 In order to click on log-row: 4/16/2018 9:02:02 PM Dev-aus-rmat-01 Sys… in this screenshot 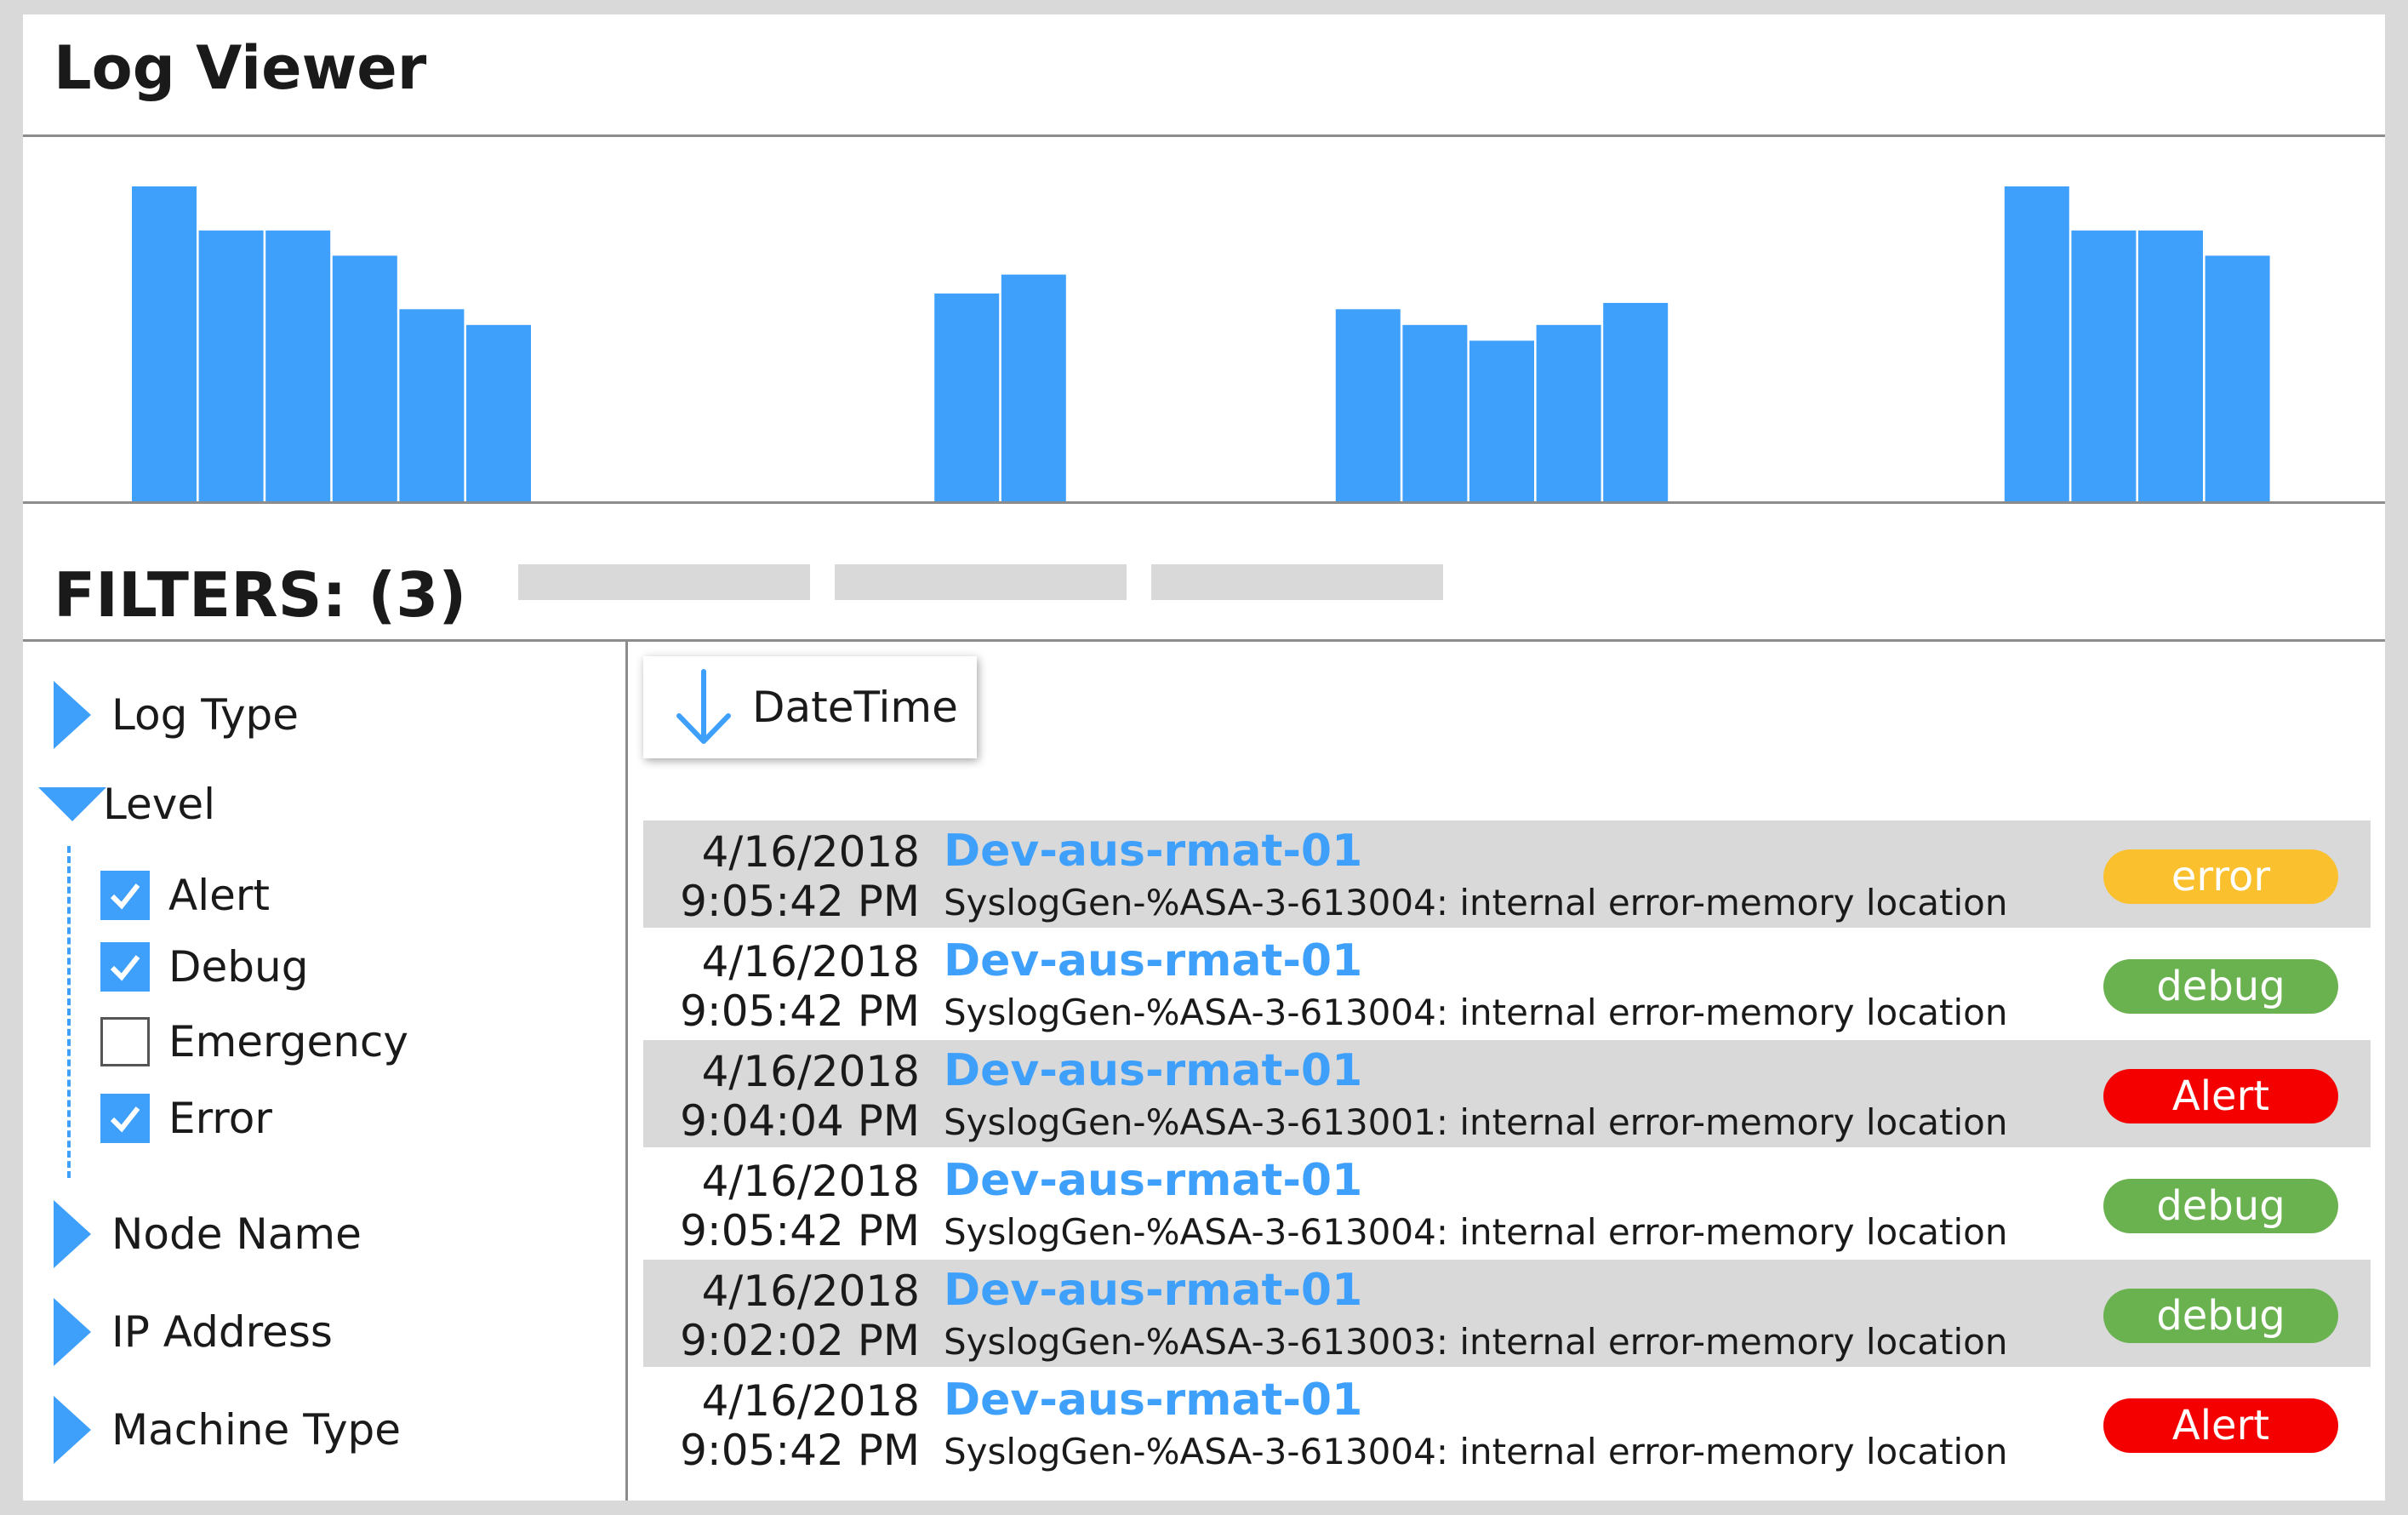, I will do `click(1507, 1313)`.